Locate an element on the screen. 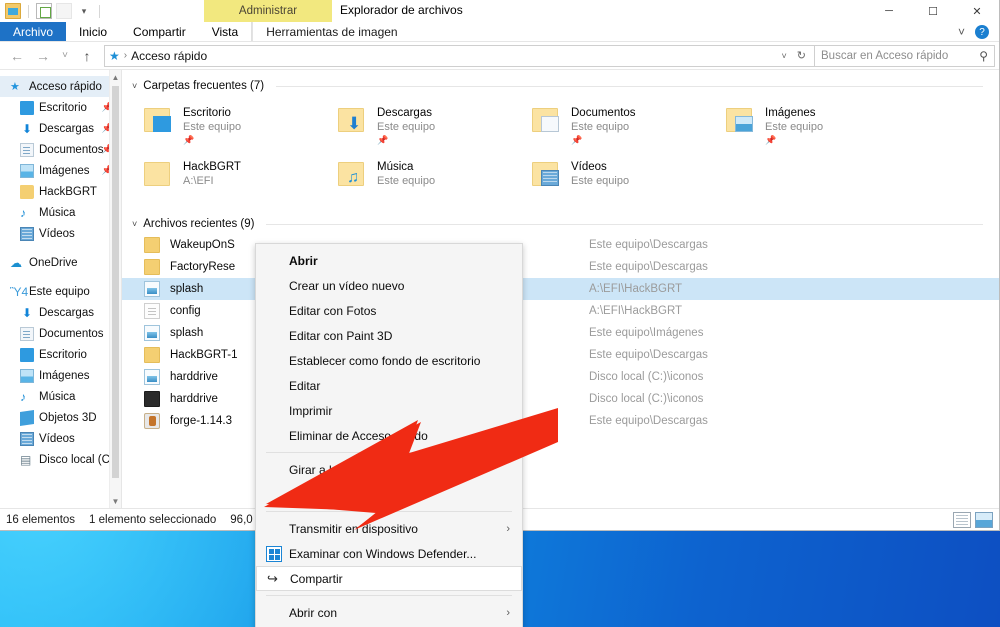  context-menu-item: Girar a la izquierda is located at coordinates (389, 494).